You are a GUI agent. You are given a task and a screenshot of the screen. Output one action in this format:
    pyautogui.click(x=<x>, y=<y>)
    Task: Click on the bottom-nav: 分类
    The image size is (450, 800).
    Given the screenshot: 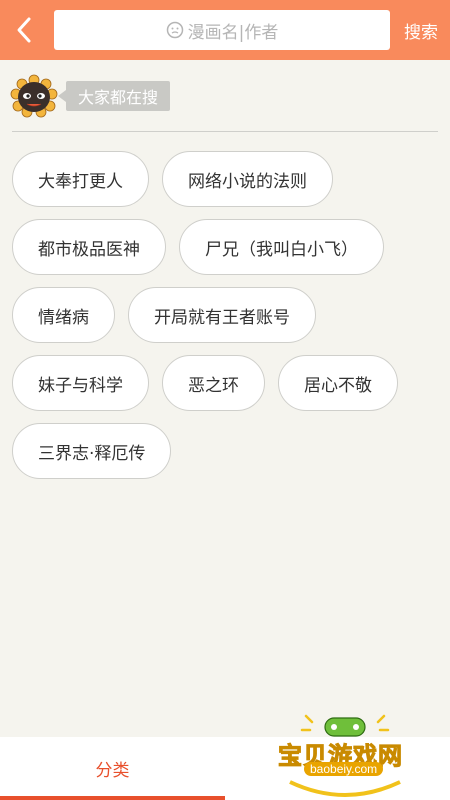 What is the action you would take?
    pyautogui.click(x=225, y=768)
    